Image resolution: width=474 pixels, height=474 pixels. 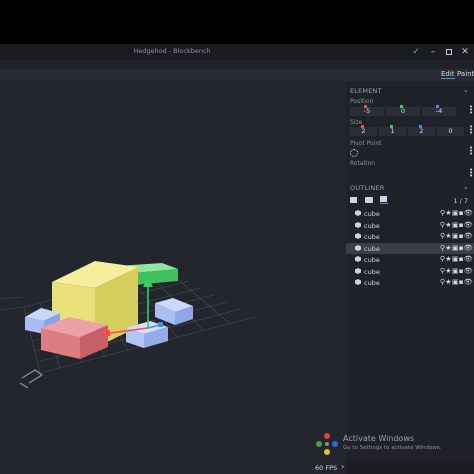 I want to click on viewport-scene, so click(x=128, y=325).